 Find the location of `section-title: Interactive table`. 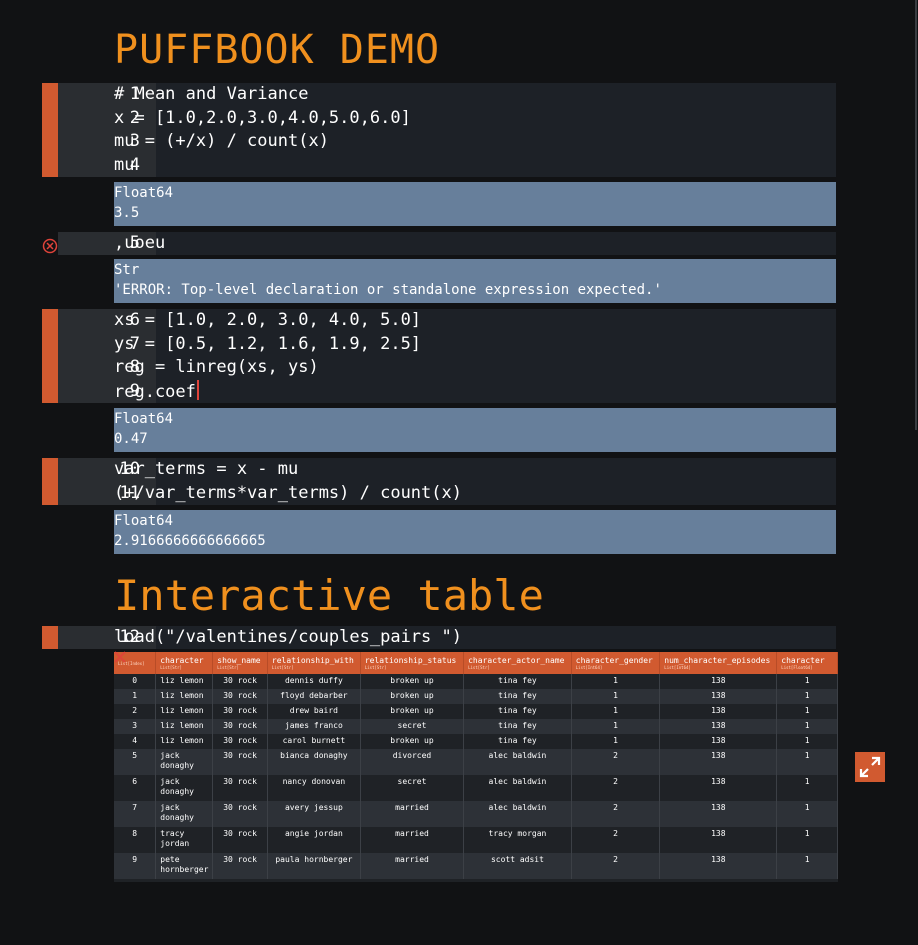

section-title: Interactive table is located at coordinates (329, 595).